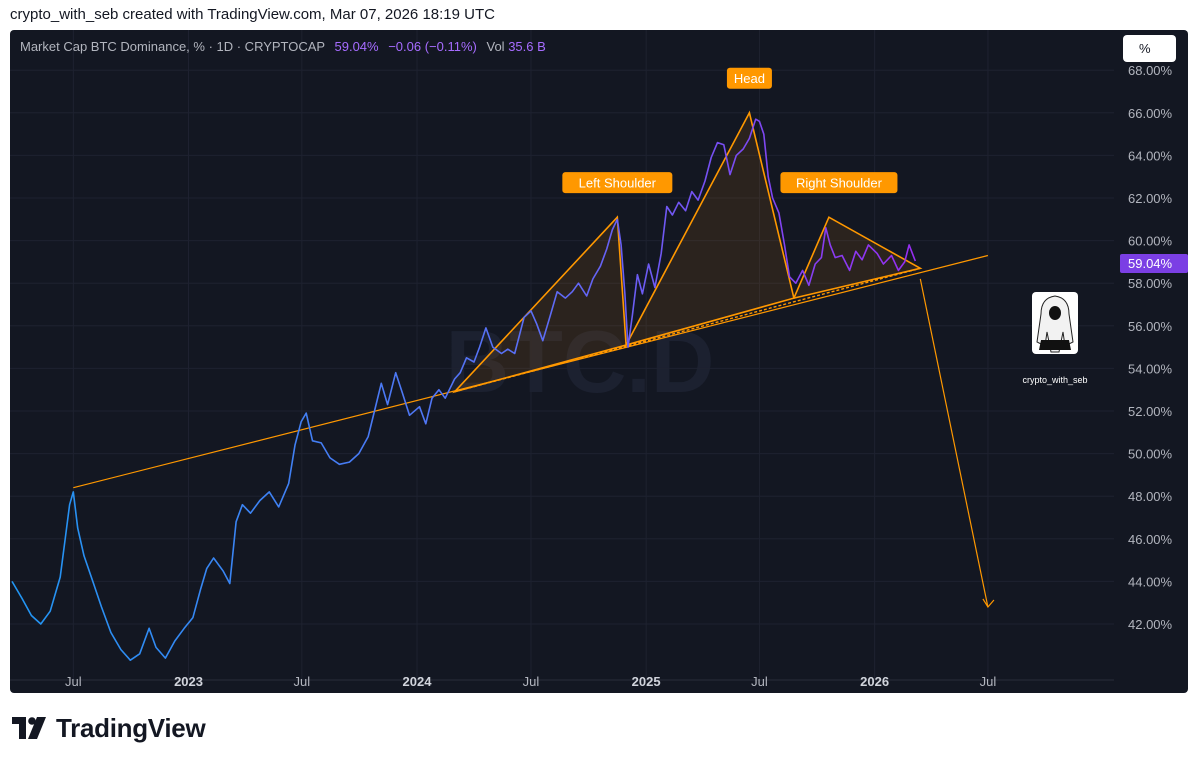 The height and width of the screenshot is (761, 1200). What do you see at coordinates (496, 46) in the screenshot?
I see `legend-vol-label: Vol` at bounding box center [496, 46].